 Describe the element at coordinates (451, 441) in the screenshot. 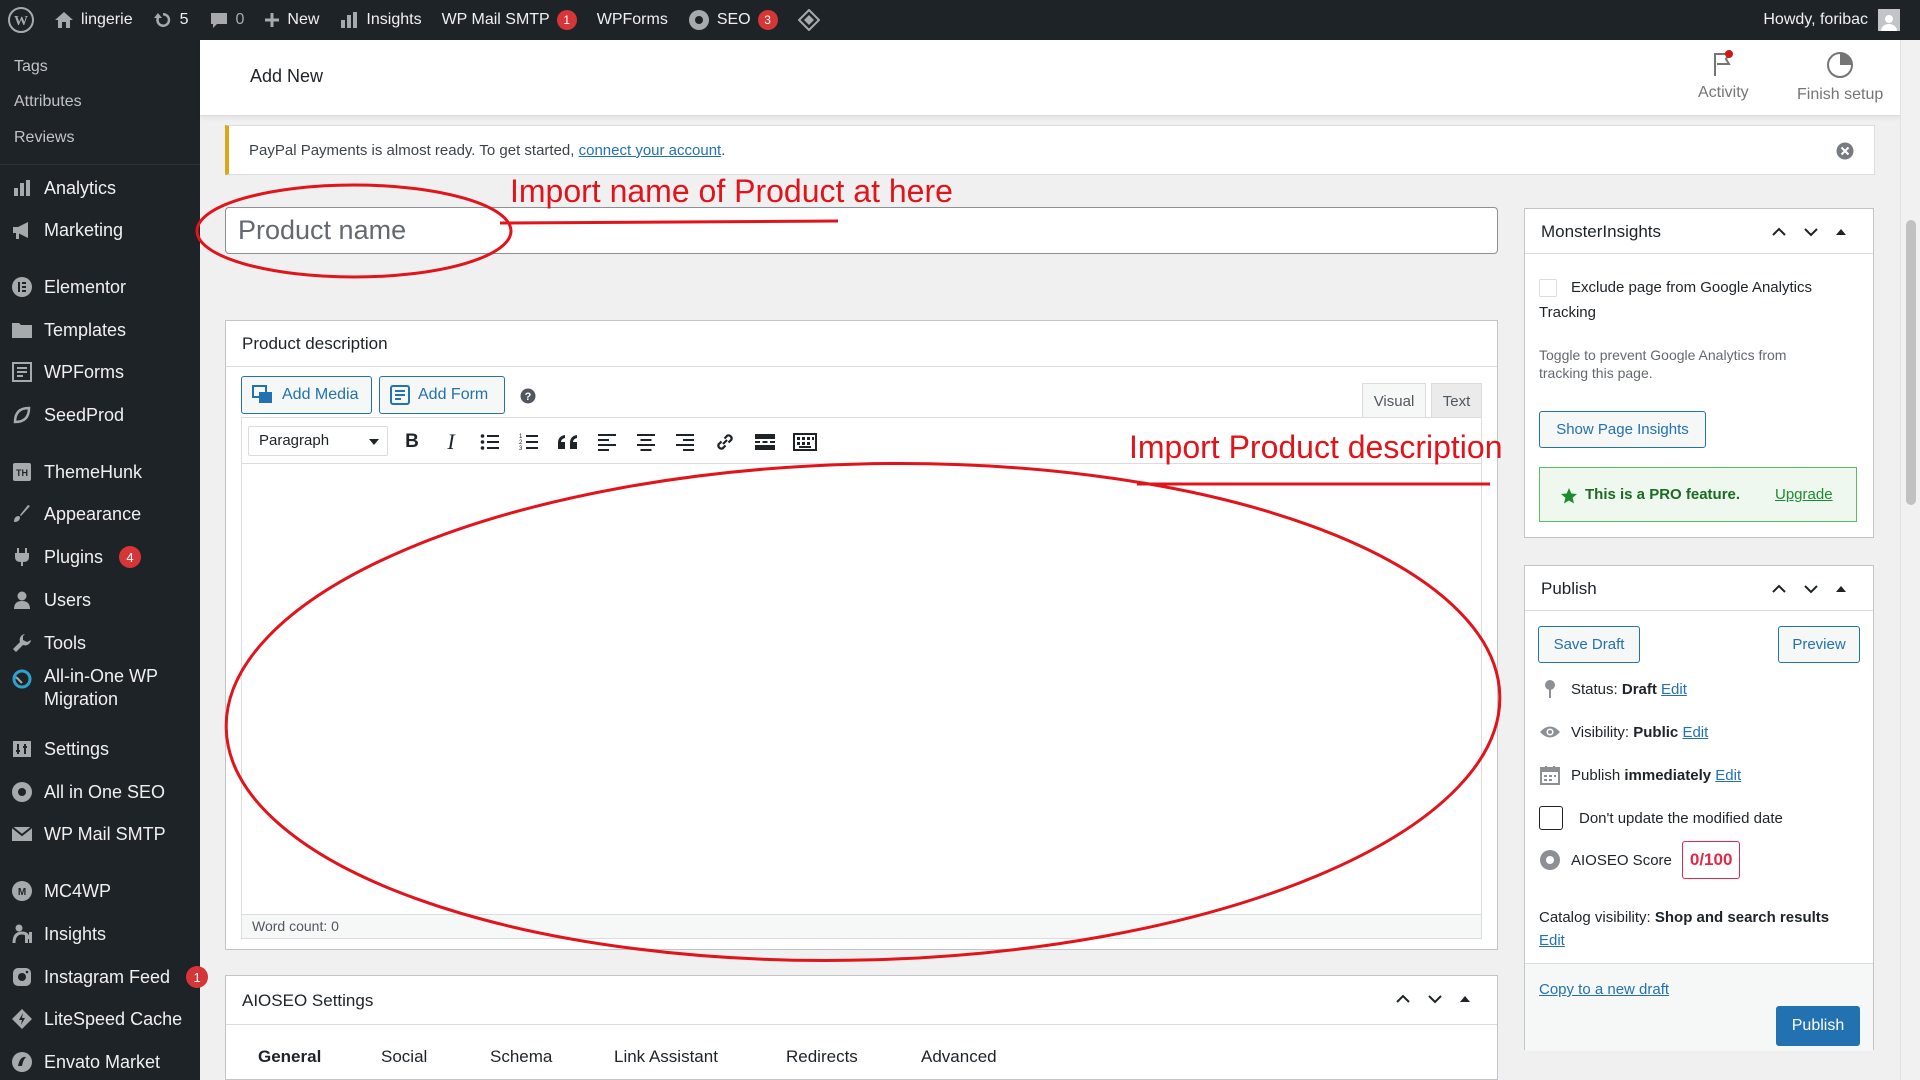

I see `italic-icon: I` at that location.